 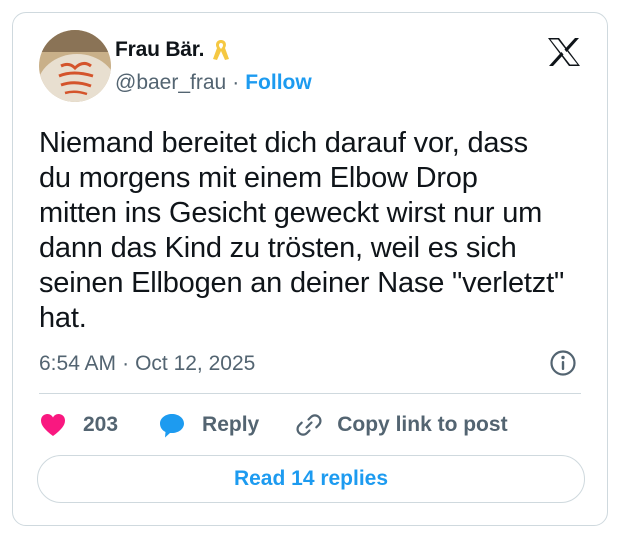 I want to click on action-bar: 203 Reply Copy link to post, so click(x=273, y=425).